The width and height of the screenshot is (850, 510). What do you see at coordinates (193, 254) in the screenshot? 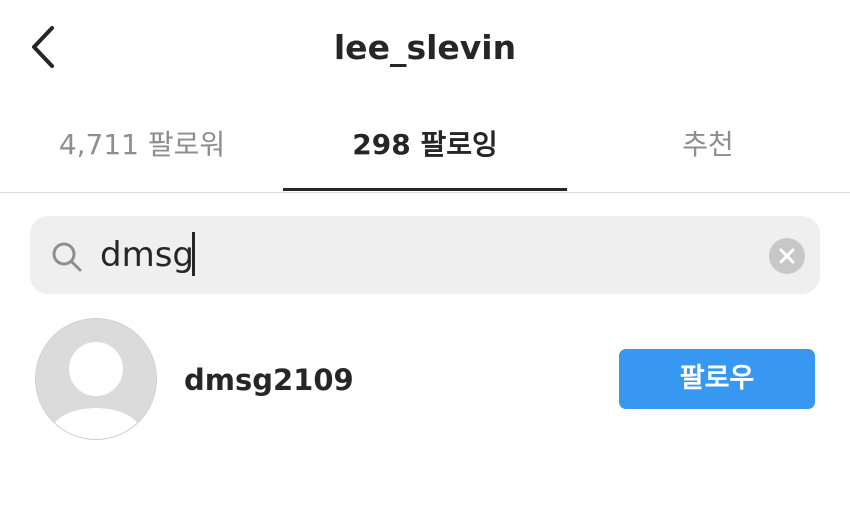
I see `text-cursor` at bounding box center [193, 254].